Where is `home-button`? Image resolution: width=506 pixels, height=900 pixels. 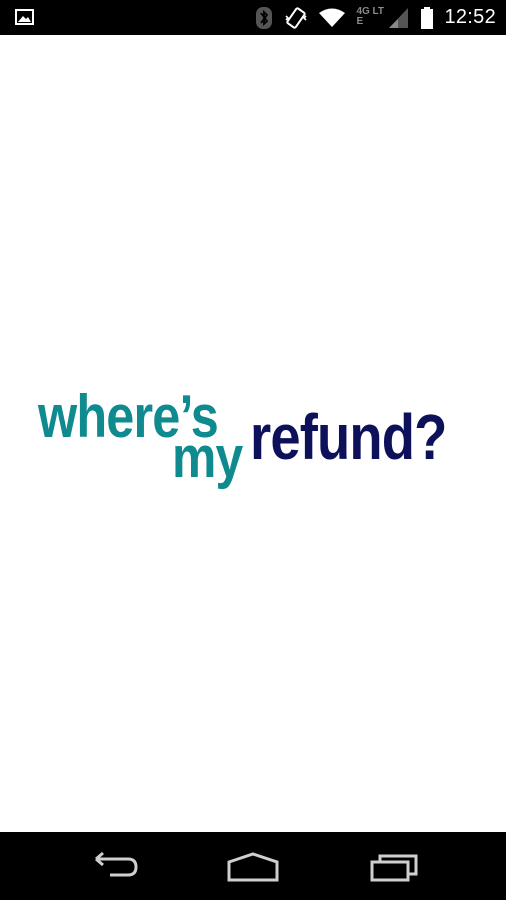 home-button is located at coordinates (253, 867).